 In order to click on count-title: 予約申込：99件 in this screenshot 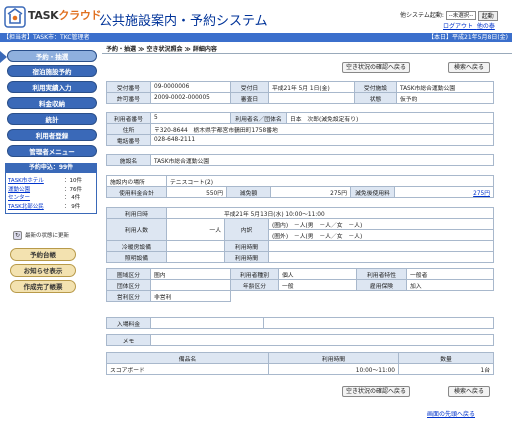, I will do `click(51, 167)`.